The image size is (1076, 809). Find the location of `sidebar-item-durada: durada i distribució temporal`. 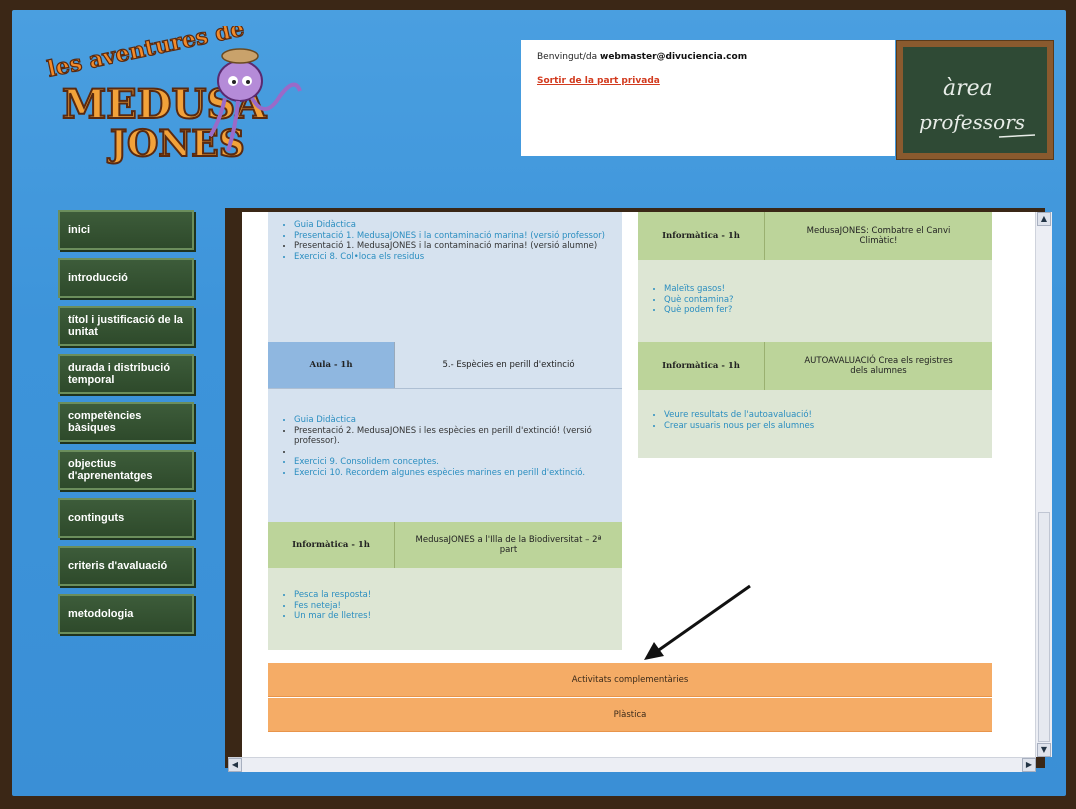

sidebar-item-durada: durada i distribució temporal is located at coordinates (126, 374).